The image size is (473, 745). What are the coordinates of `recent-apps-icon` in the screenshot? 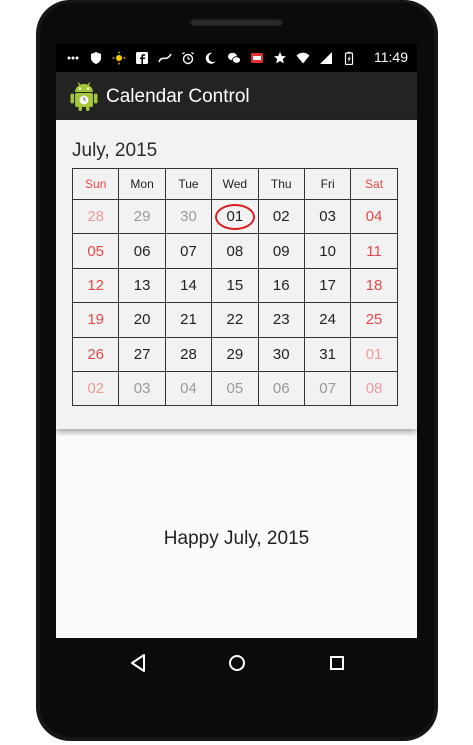 It's located at (337, 663).